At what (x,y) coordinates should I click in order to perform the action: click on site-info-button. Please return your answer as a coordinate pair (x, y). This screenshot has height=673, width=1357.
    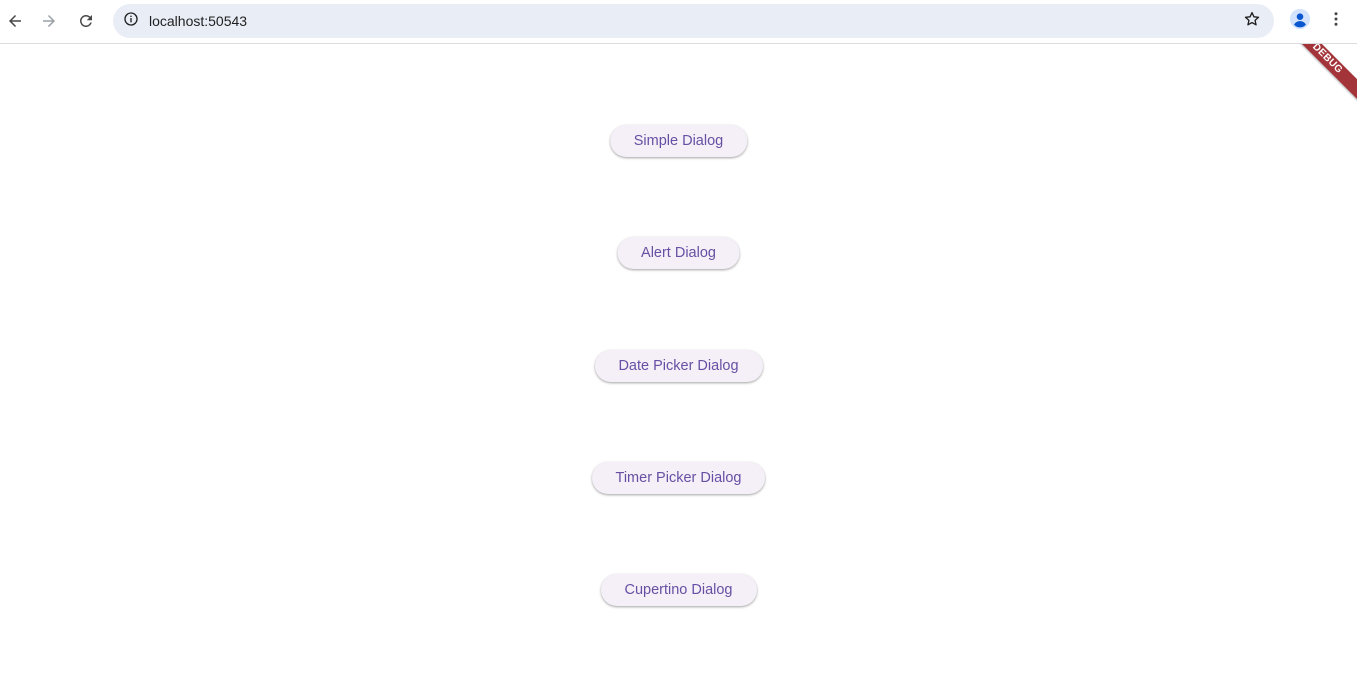
    Looking at the image, I should click on (131, 21).